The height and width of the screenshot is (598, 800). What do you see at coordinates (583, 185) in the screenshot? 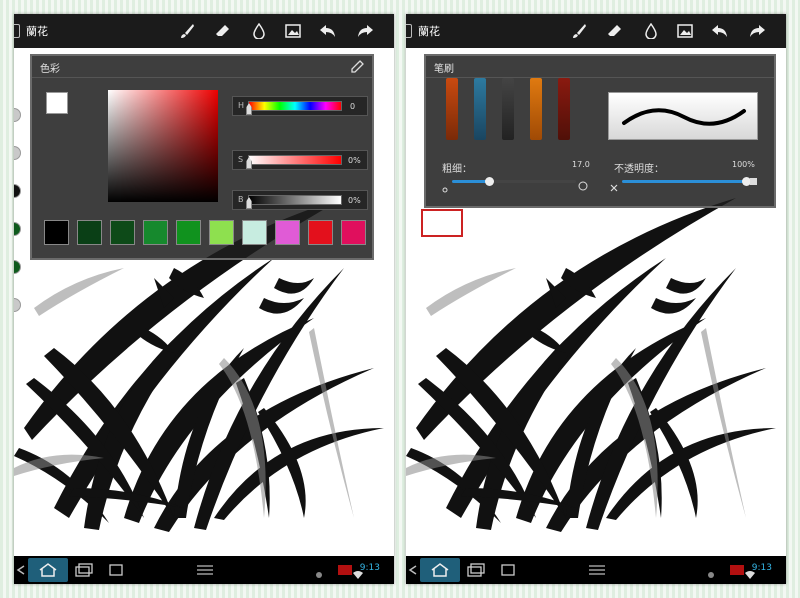
I see `size-max-icon` at bounding box center [583, 185].